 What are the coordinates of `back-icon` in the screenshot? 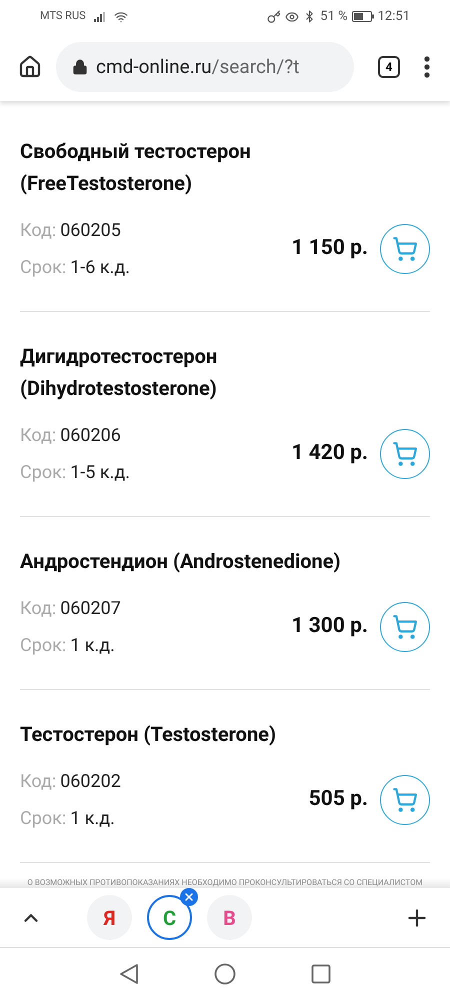 It's located at (129, 974).